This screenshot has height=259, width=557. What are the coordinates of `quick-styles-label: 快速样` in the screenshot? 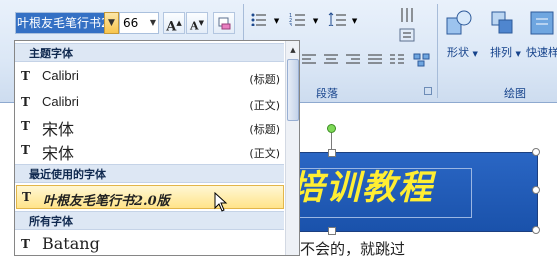 It's located at (541, 52).